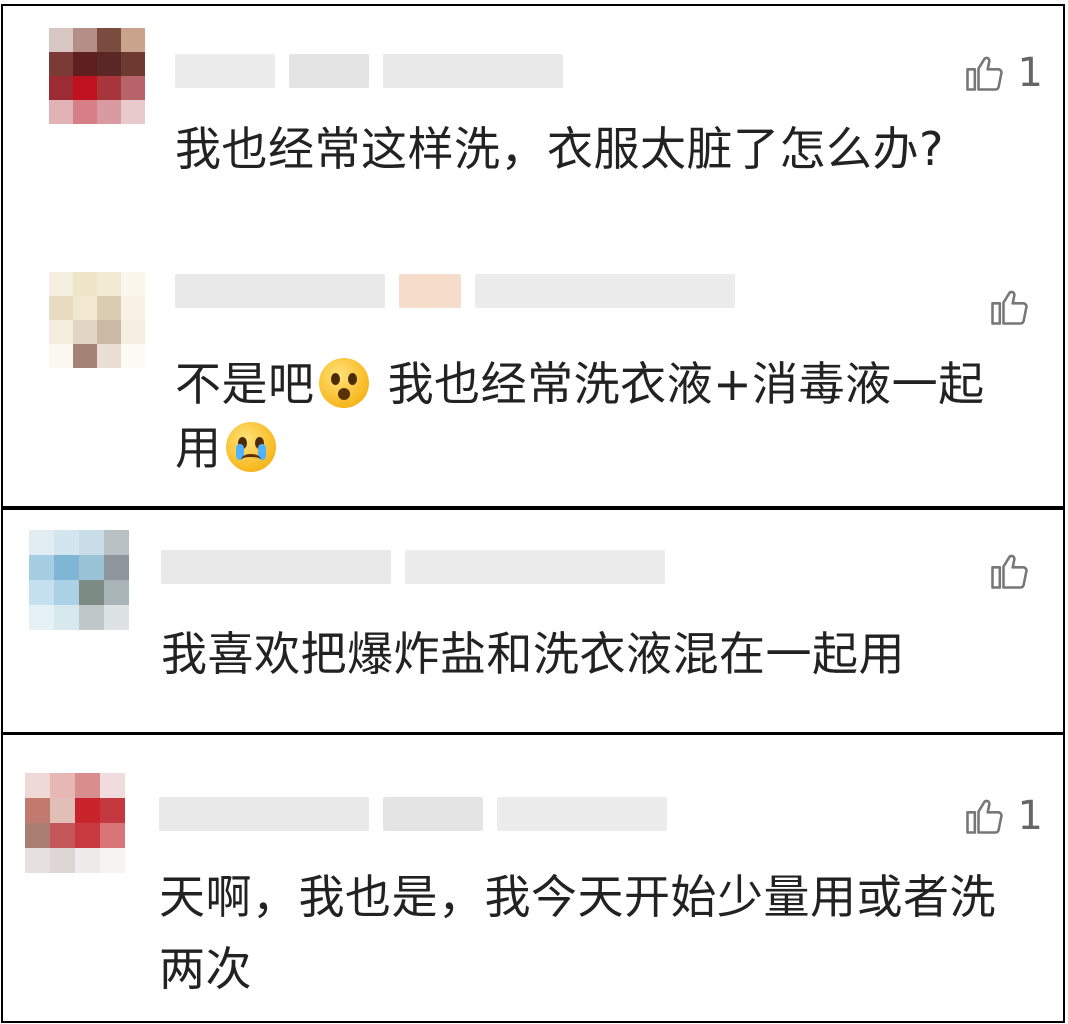 This screenshot has height=1024, width=1068. What do you see at coordinates (250, 447) in the screenshot?
I see `crying-emoji` at bounding box center [250, 447].